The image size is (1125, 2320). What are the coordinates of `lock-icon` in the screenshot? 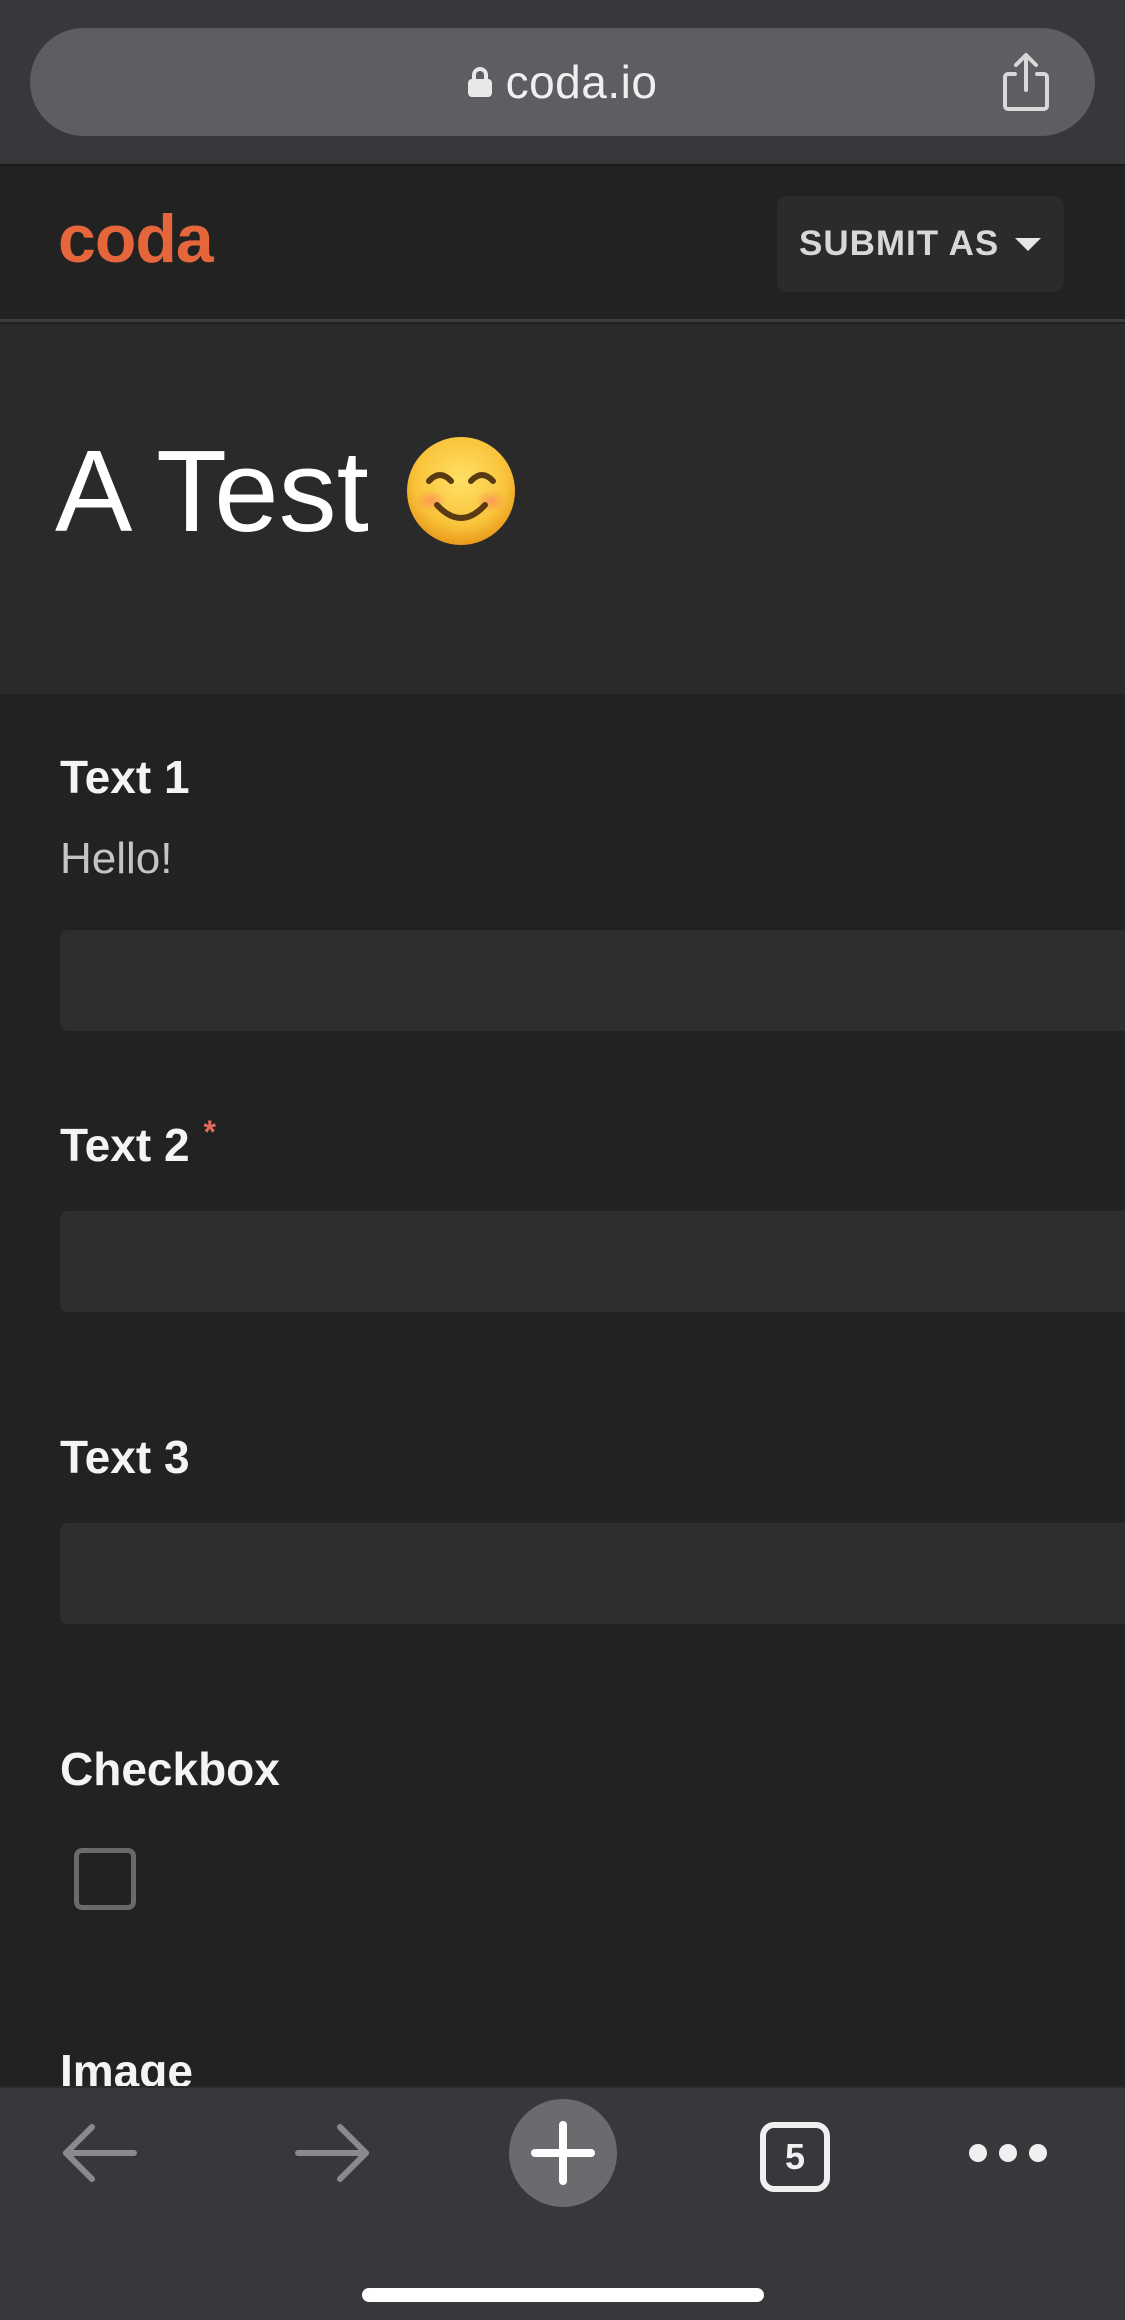 It's located at (479, 82).